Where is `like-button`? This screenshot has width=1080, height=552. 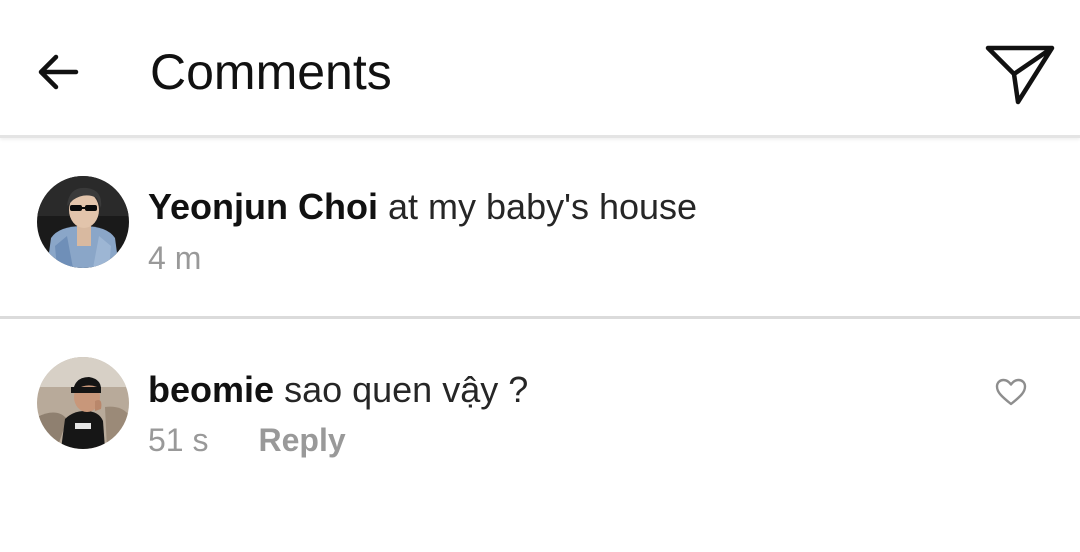
like-button is located at coordinates (1011, 392).